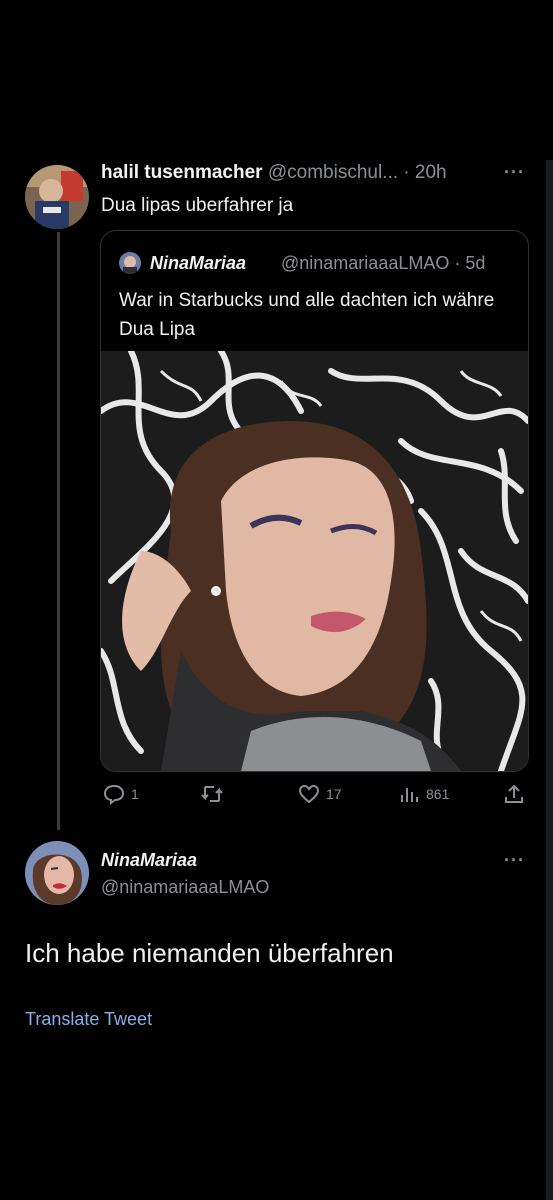 Image resolution: width=553 pixels, height=1200 pixels. What do you see at coordinates (135, 794) in the screenshot?
I see `reply-count: 1` at bounding box center [135, 794].